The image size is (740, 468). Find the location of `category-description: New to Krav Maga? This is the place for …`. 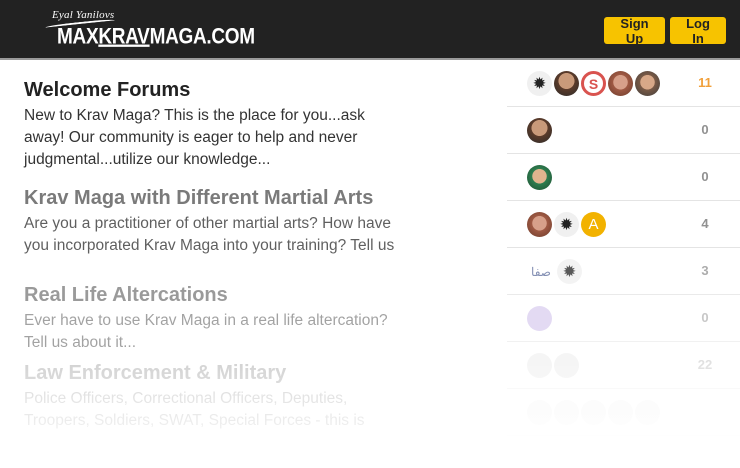

category-description: New to Krav Maga? This is the place for … is located at coordinates (194, 137).